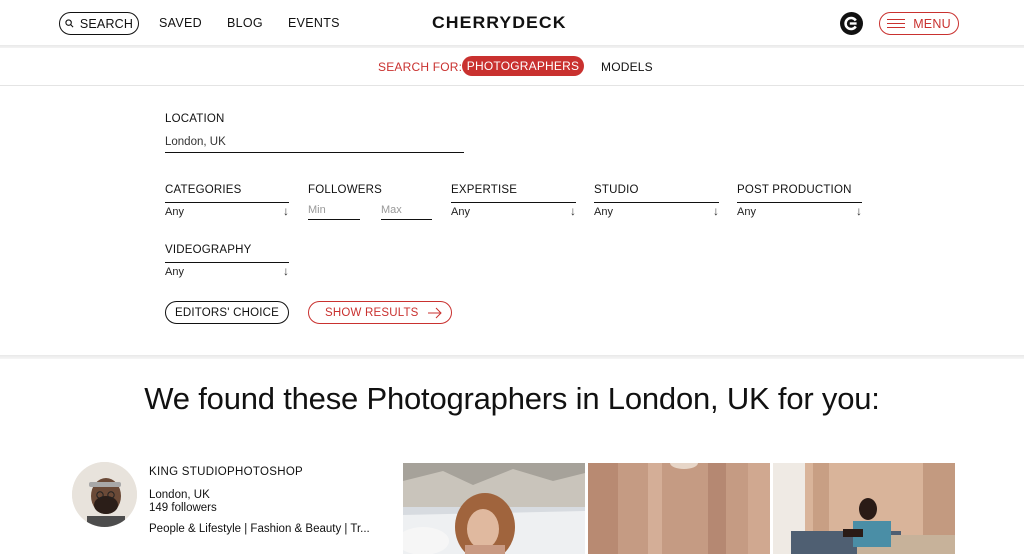 Image resolution: width=1024 pixels, height=554 pixels. Describe the element at coordinates (627, 67) in the screenshot. I see `tab-models: MODELS` at that location.